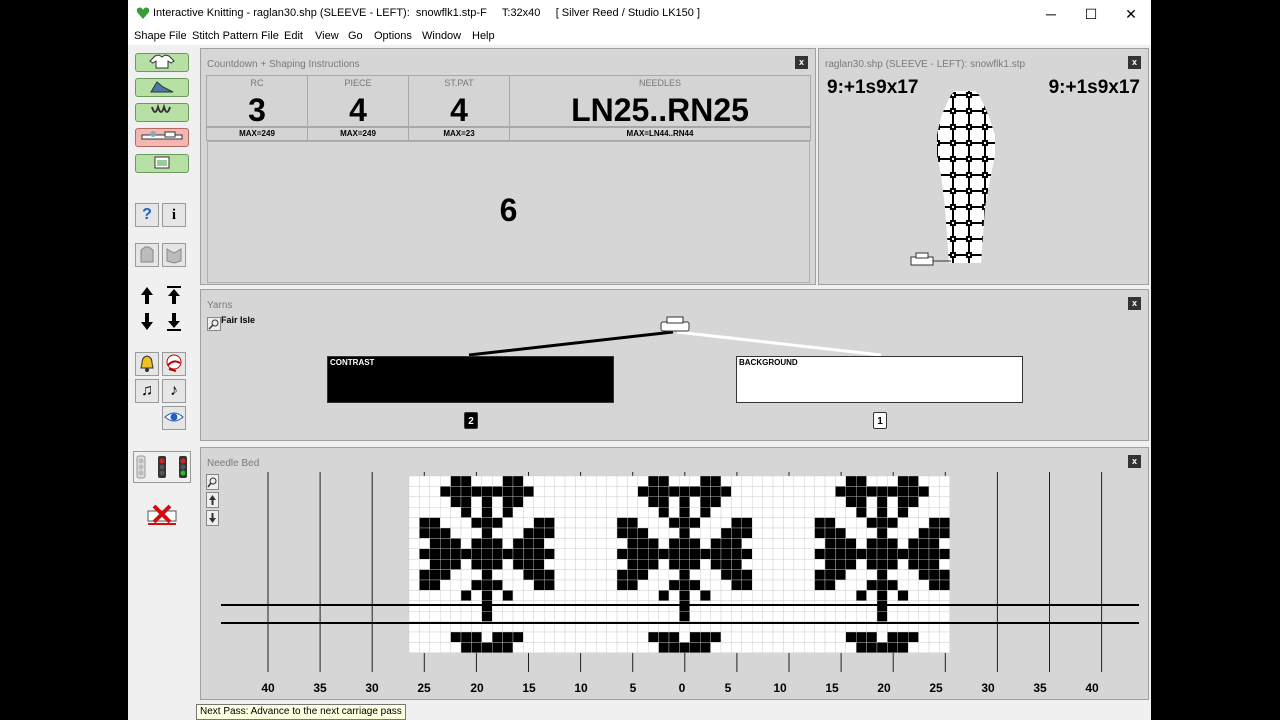  What do you see at coordinates (147, 323) in the screenshot?
I see `row-down-button` at bounding box center [147, 323].